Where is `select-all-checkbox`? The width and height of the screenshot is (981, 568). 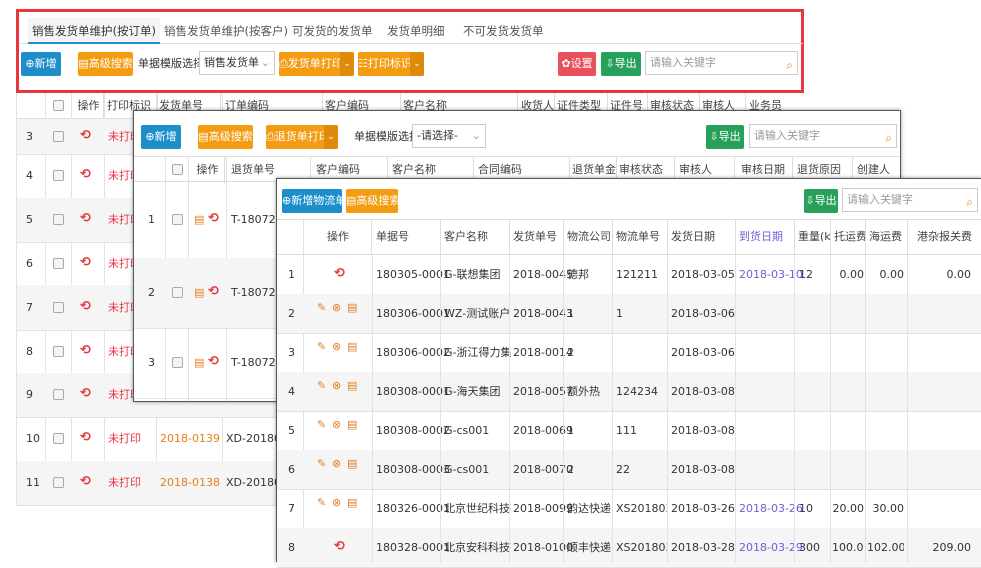
select-all-checkbox is located at coordinates (58, 105).